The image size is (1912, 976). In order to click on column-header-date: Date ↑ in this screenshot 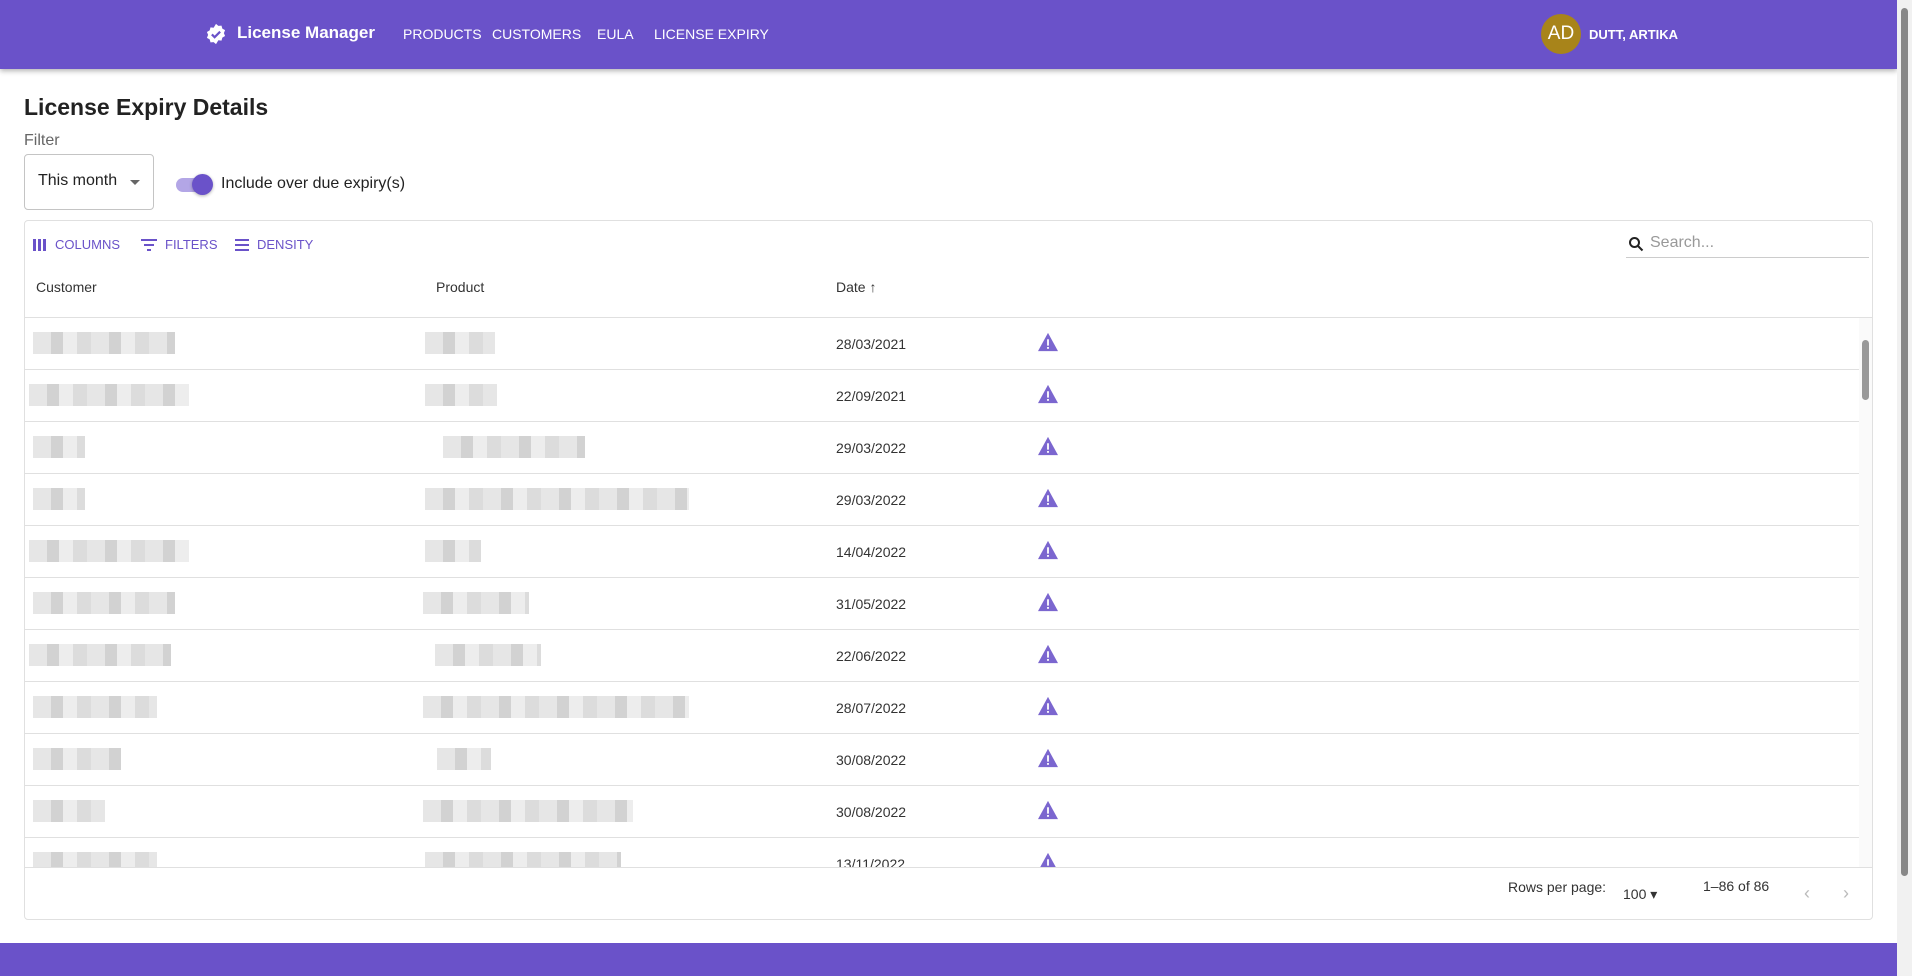, I will do `click(856, 287)`.